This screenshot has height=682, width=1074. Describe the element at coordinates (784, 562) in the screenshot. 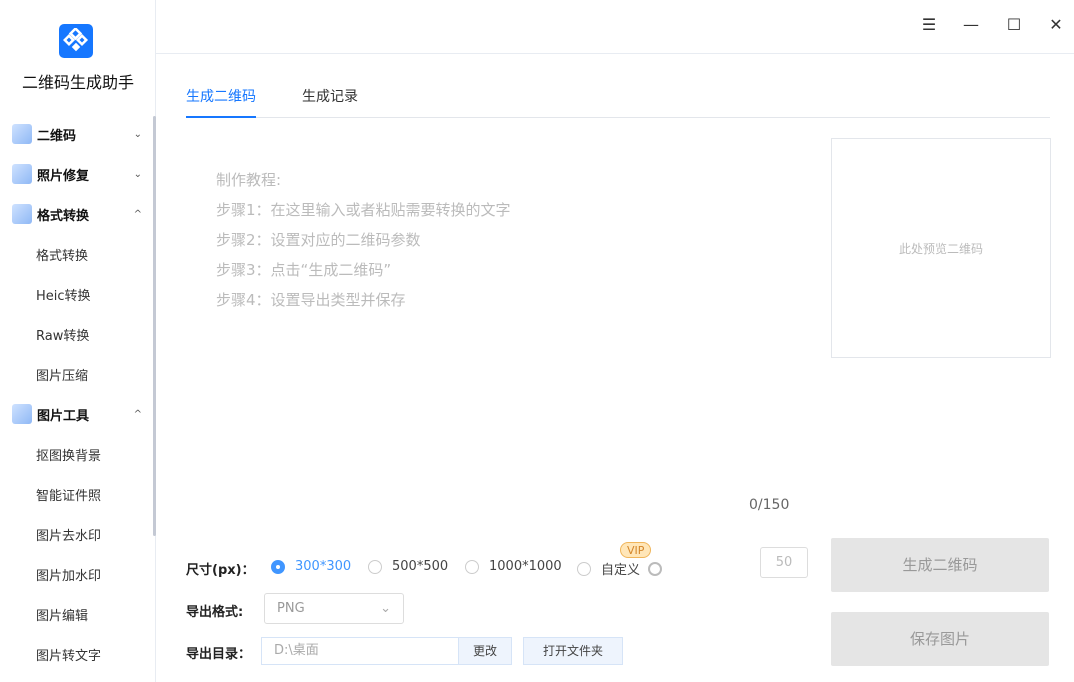

I see `custom-size-input: 50` at that location.